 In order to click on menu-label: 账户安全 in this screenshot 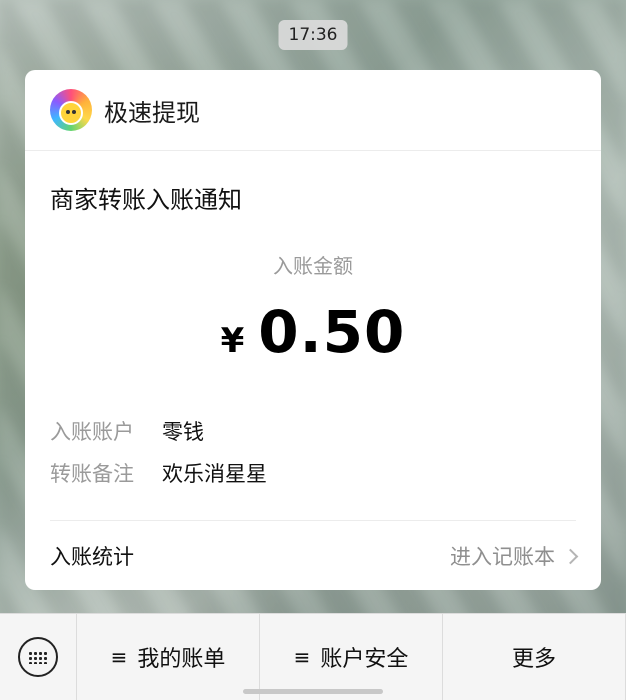, I will do `click(364, 659)`.